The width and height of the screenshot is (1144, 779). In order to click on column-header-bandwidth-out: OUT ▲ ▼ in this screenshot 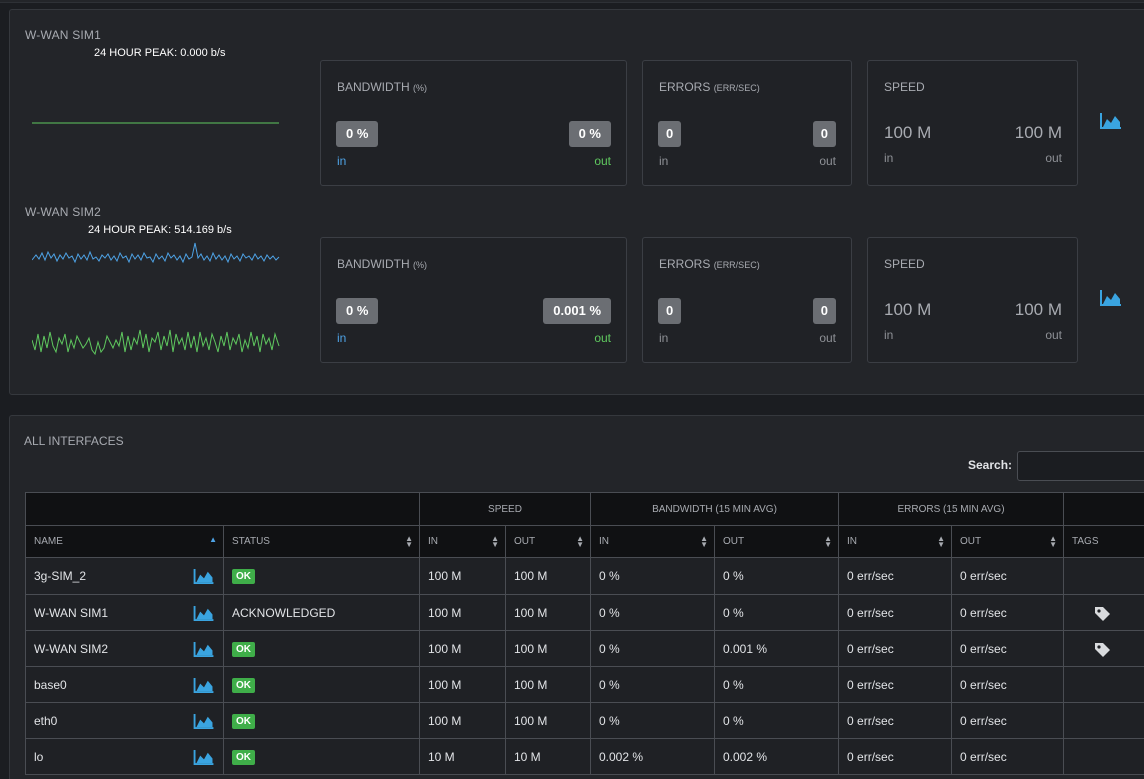, I will do `click(776, 541)`.